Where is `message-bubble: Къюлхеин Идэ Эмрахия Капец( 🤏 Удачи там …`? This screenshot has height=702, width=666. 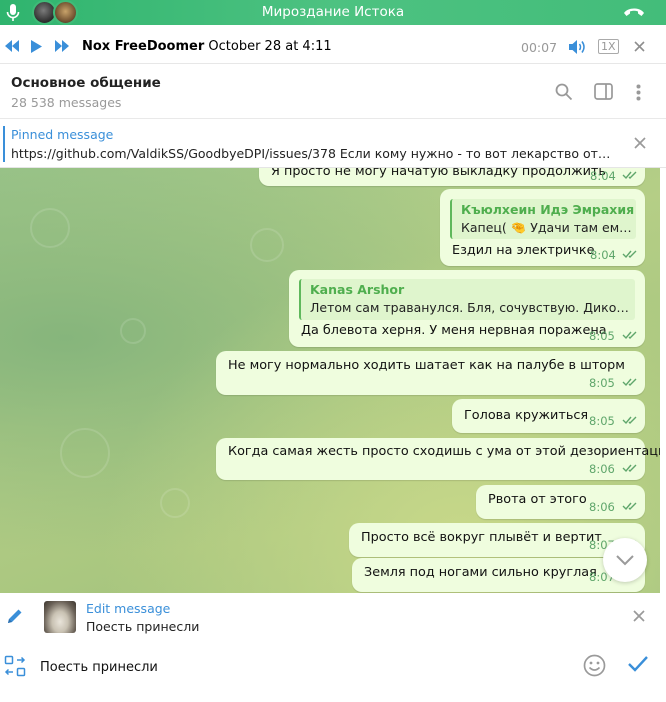
message-bubble: Къюлхеин Идэ Эмрахия Капец( 🤏 Удачи там … is located at coordinates (542, 227).